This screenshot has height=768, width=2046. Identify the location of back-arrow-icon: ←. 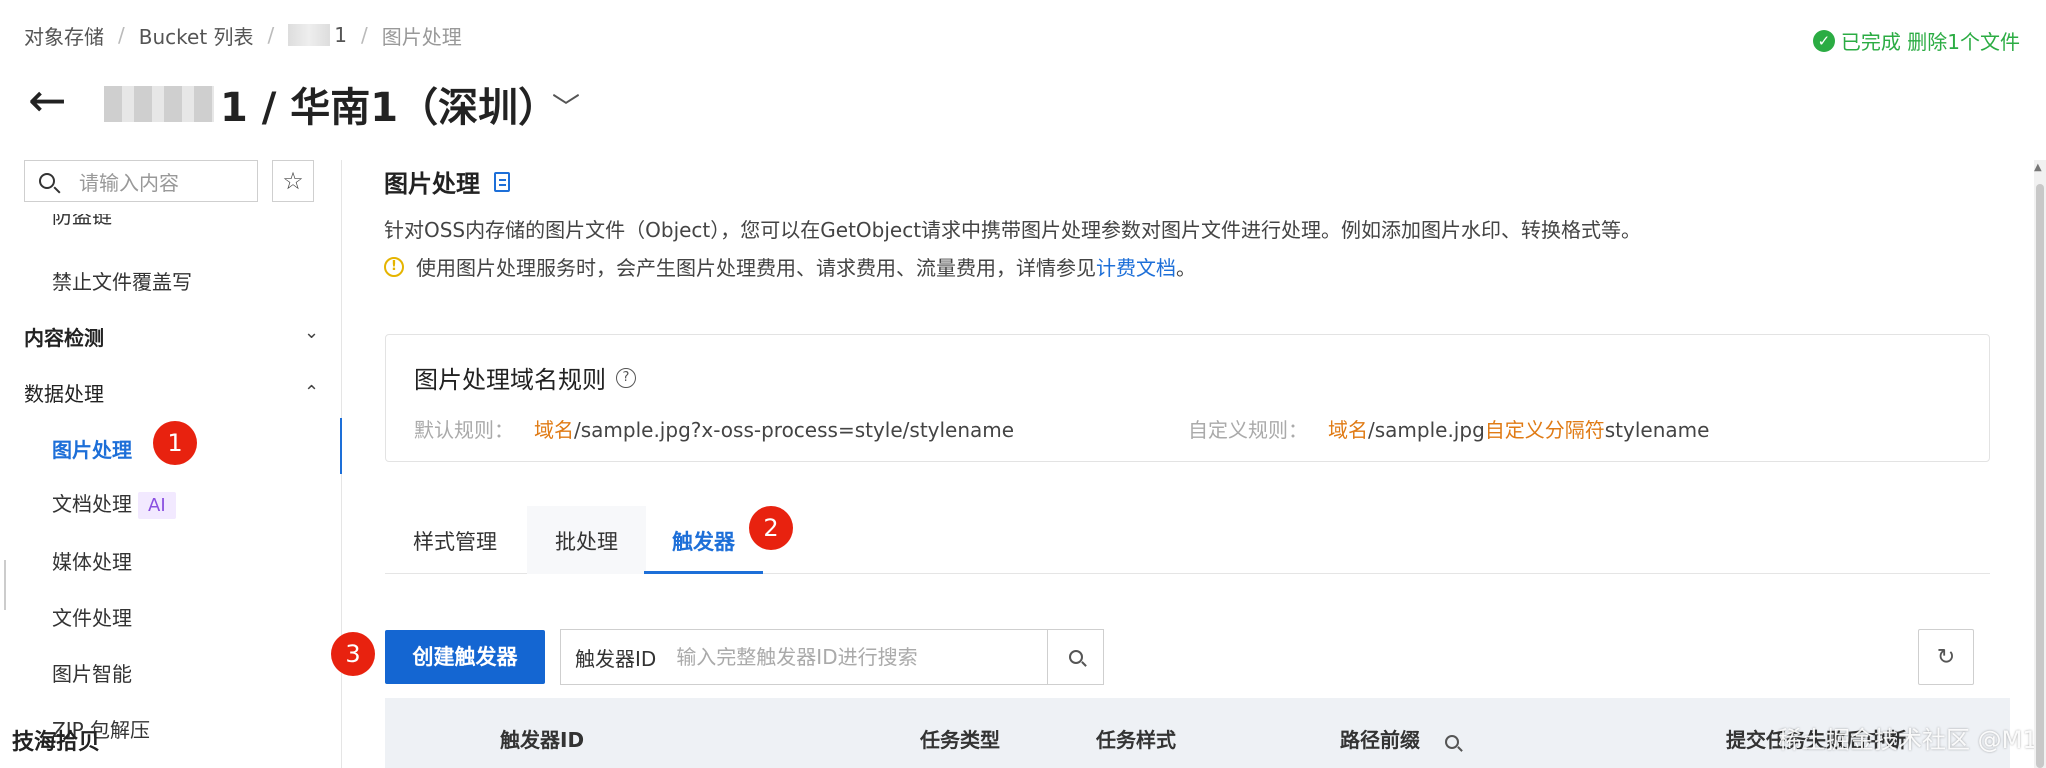
(47, 100).